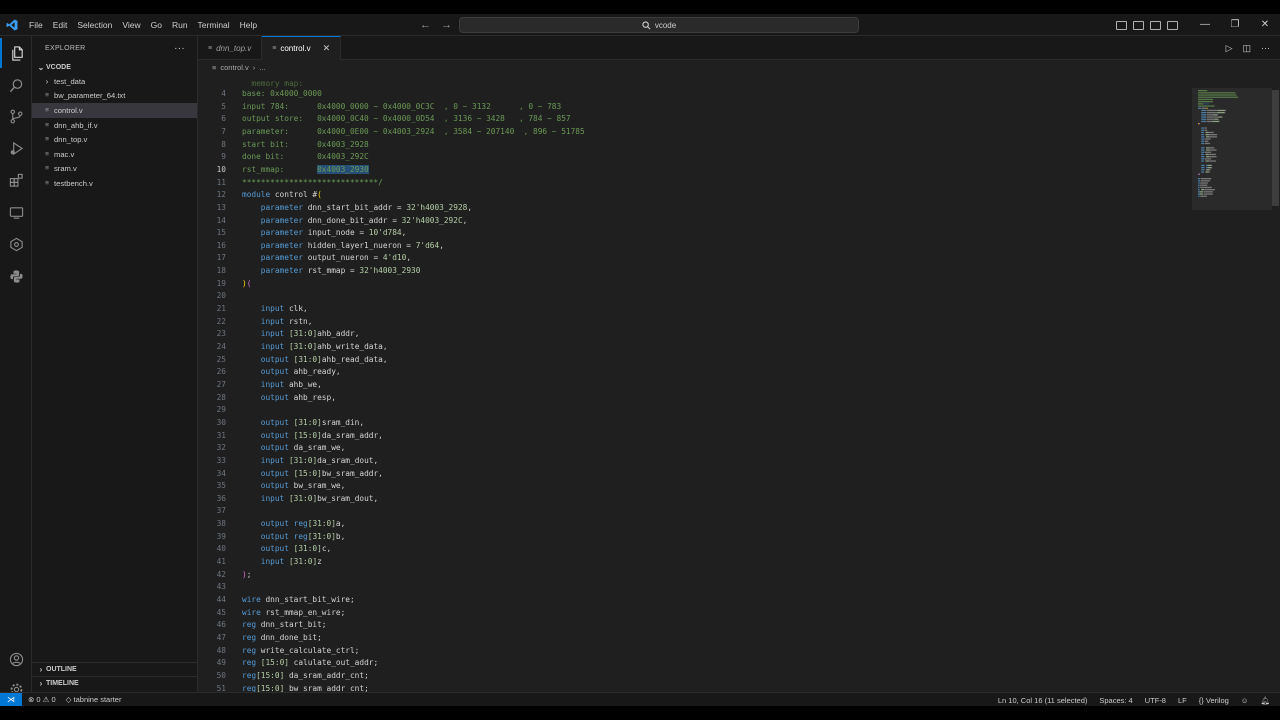 The image size is (1280, 720). I want to click on file-icon: ≡, so click(210, 48).